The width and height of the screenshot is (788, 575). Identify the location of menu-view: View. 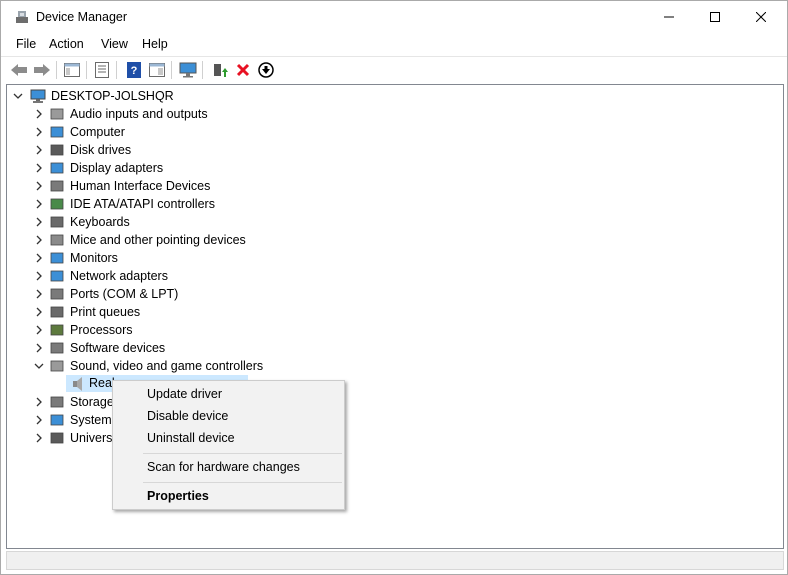
(114, 44).